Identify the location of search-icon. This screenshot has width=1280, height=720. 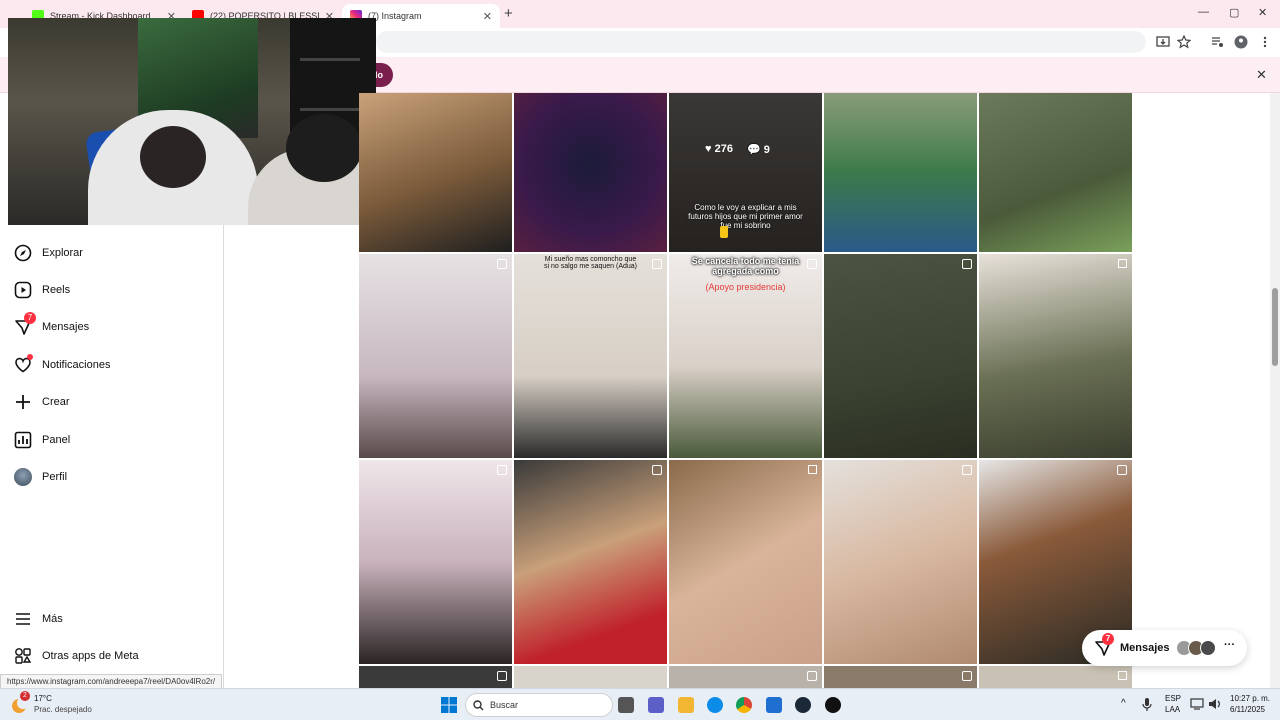
(478, 705).